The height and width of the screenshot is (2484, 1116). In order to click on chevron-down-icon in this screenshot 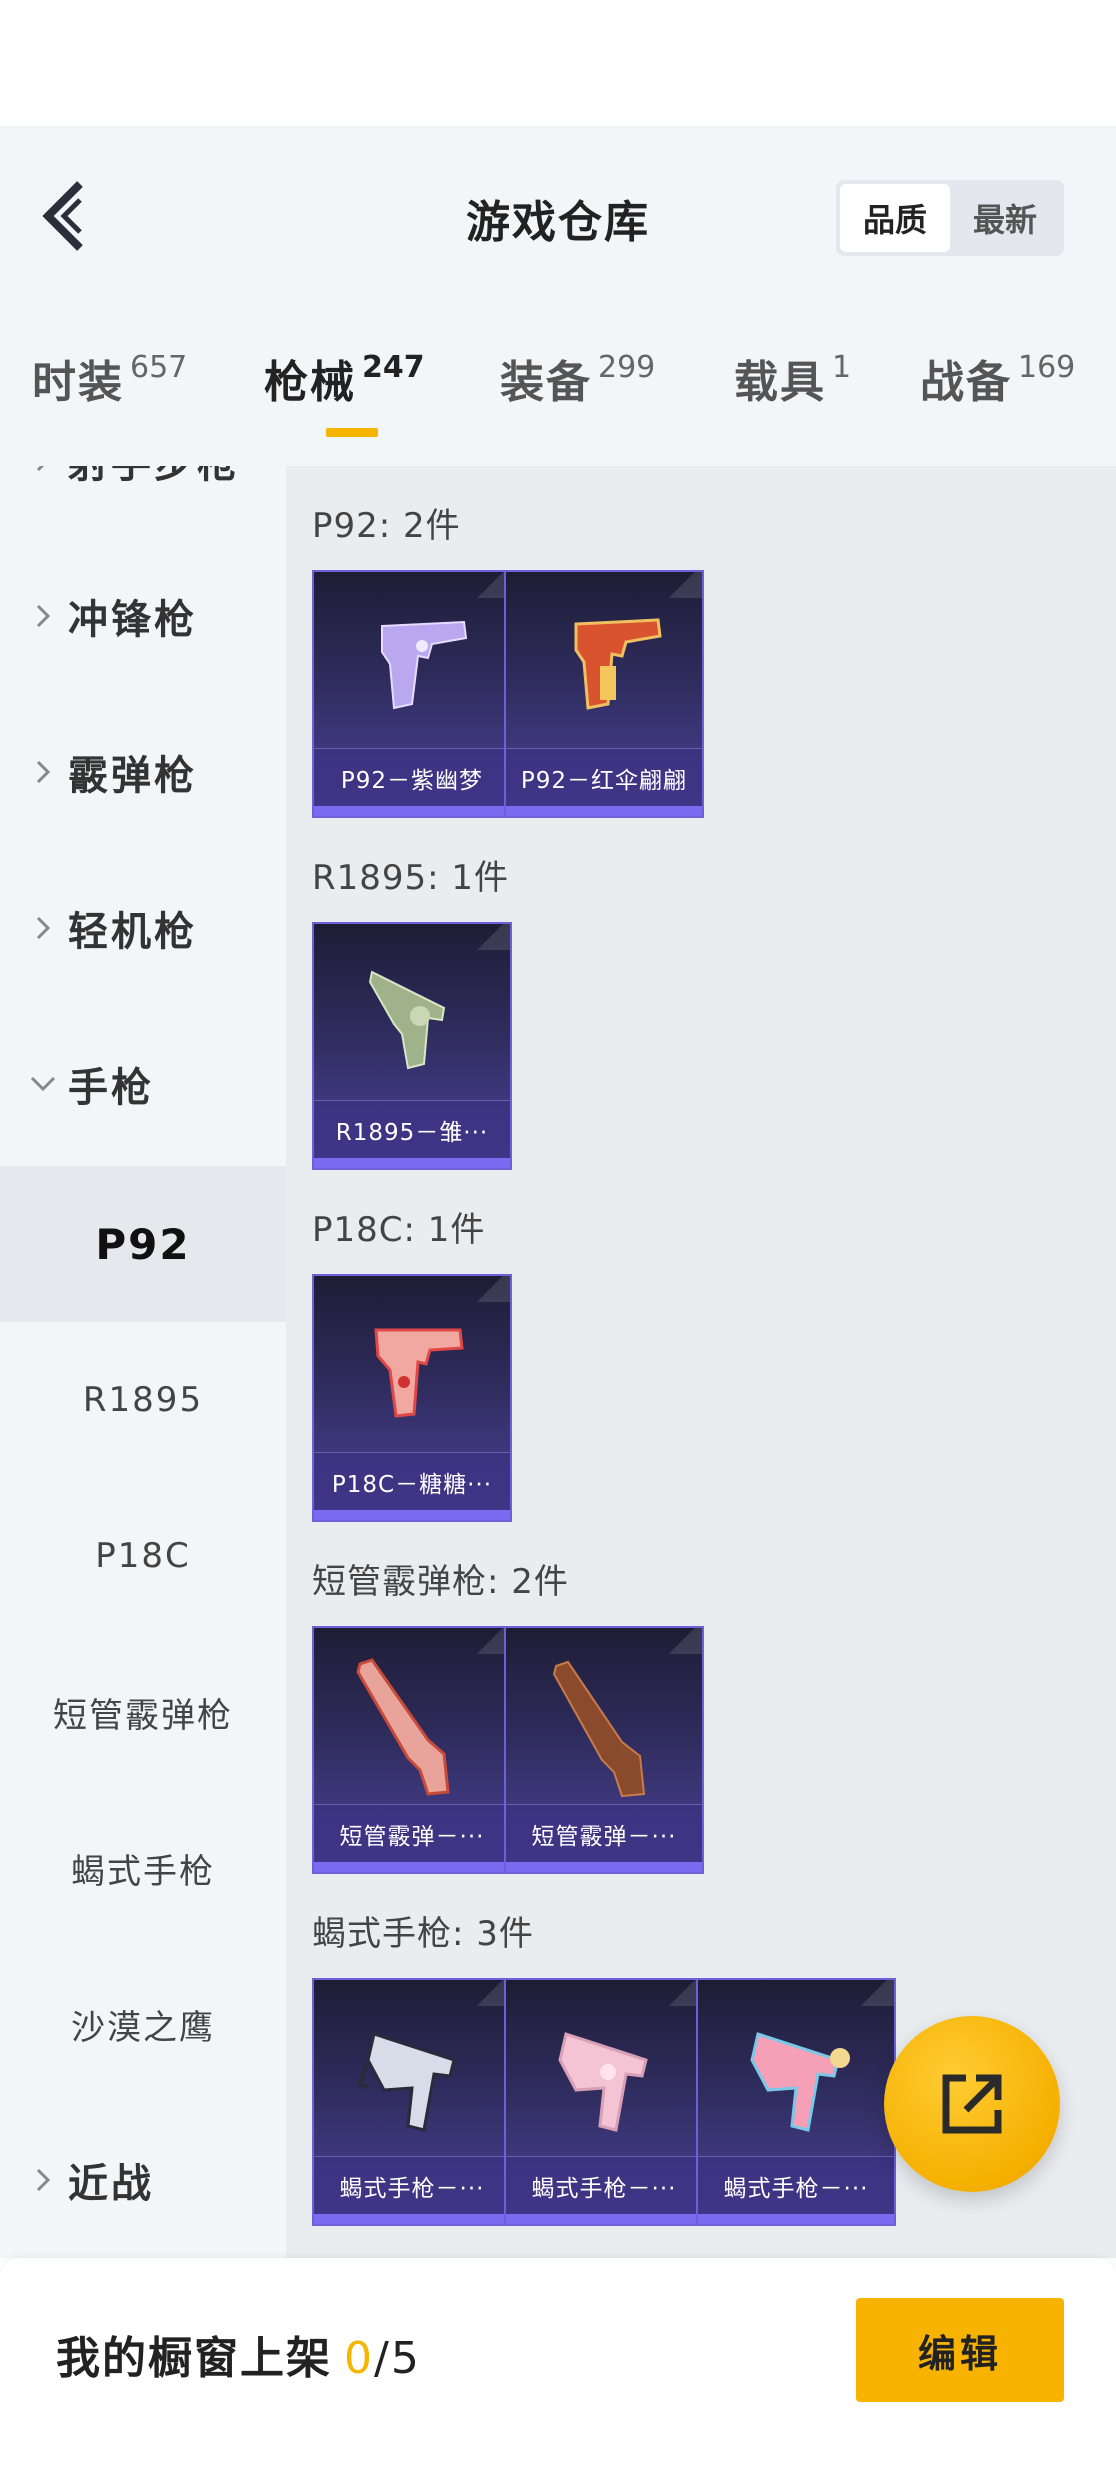, I will do `click(43, 1084)`.